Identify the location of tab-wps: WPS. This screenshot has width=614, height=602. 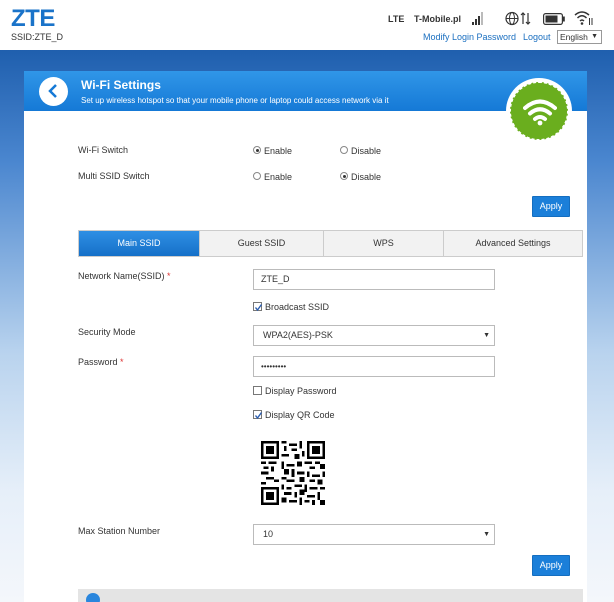
(384, 243).